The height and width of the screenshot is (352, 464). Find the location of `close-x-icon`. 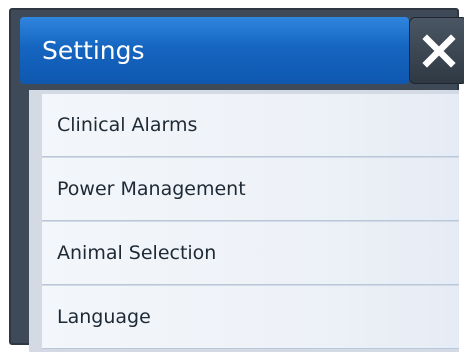

close-x-icon is located at coordinates (438, 50).